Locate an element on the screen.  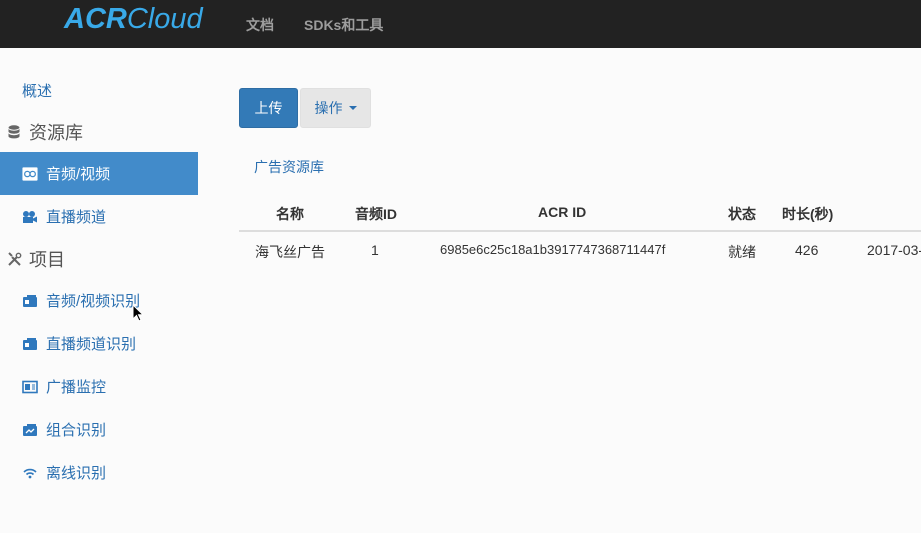
mouse-cursor-icon is located at coordinates (138, 315).